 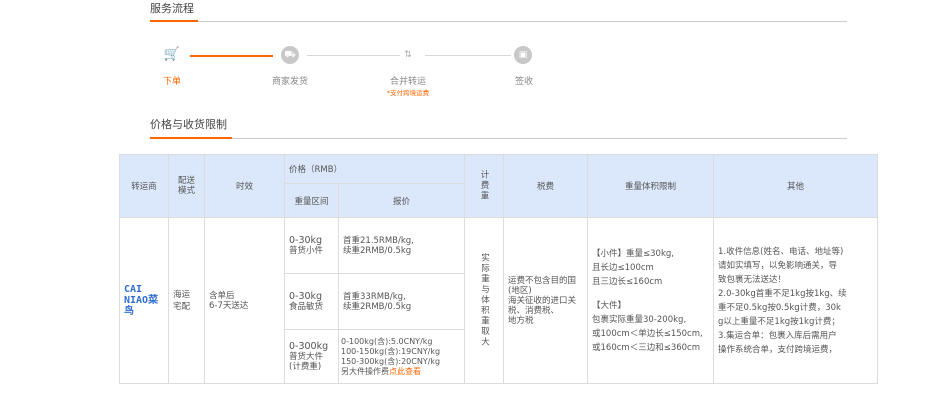 I want to click on weight-range-cell: 0-300kg 普货大件(计费重), so click(x=311, y=356).